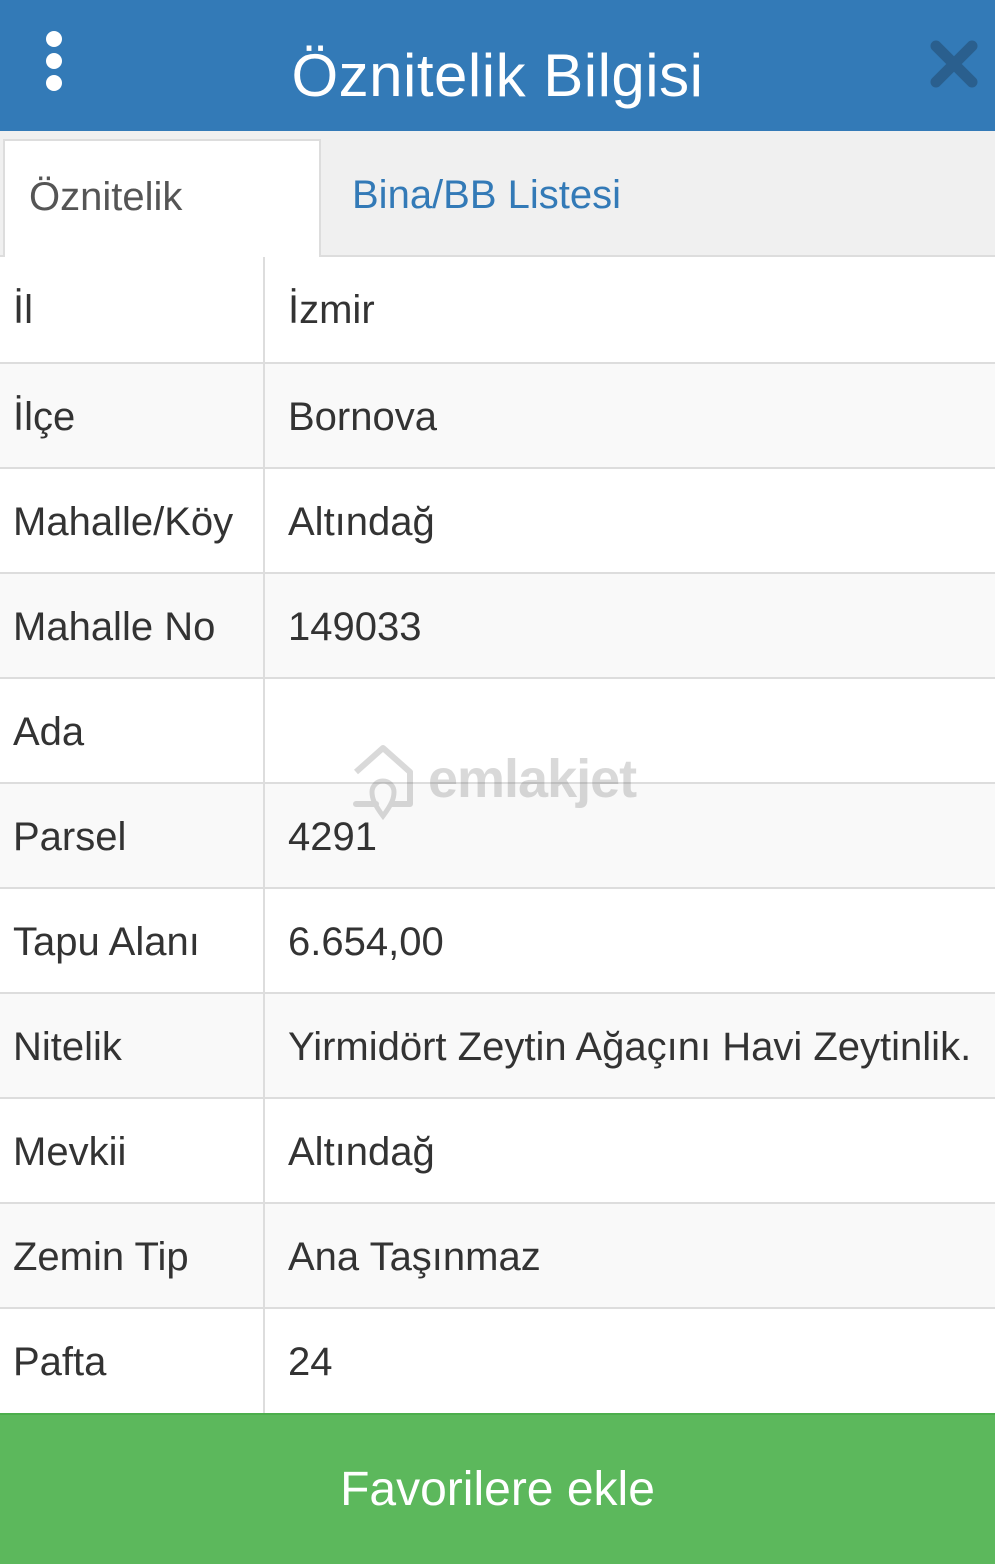 This screenshot has width=995, height=1565. Describe the element at coordinates (486, 199) in the screenshot. I see `tab-bina-bb-listesi: Bina/BB Listesi` at that location.